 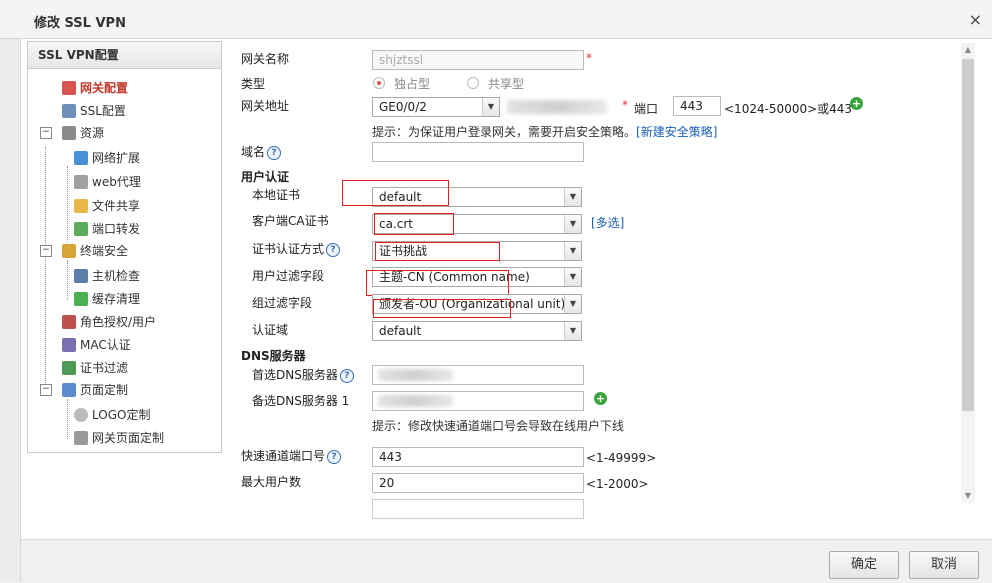 What do you see at coordinates (283, 456) in the screenshot?
I see `fast-port-label-text: 快速通道端口号` at bounding box center [283, 456].